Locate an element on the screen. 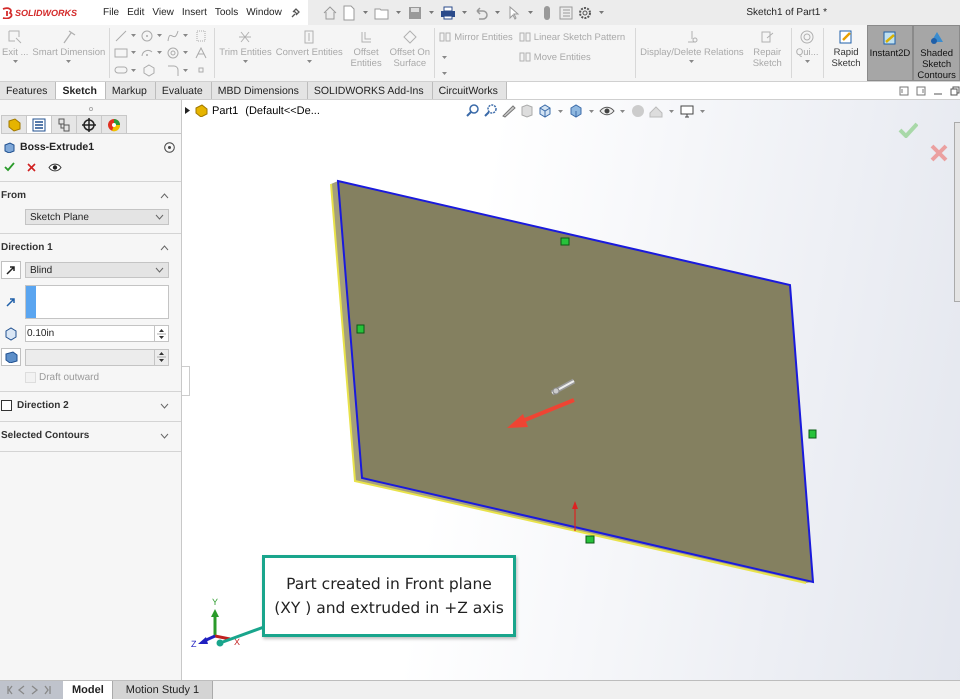  close-icon is located at coordinates (31, 167).